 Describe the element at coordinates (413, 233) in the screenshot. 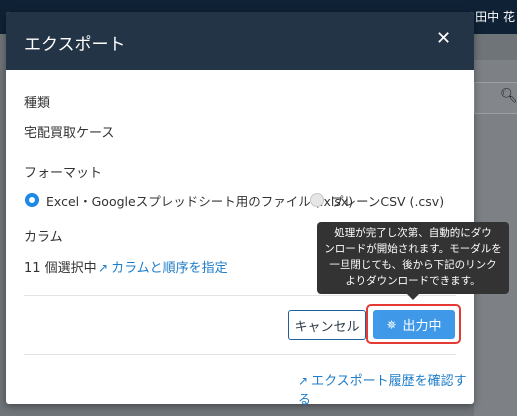

I see `tooltip-line: 処理が完了し次第、自動的にダウ` at that location.